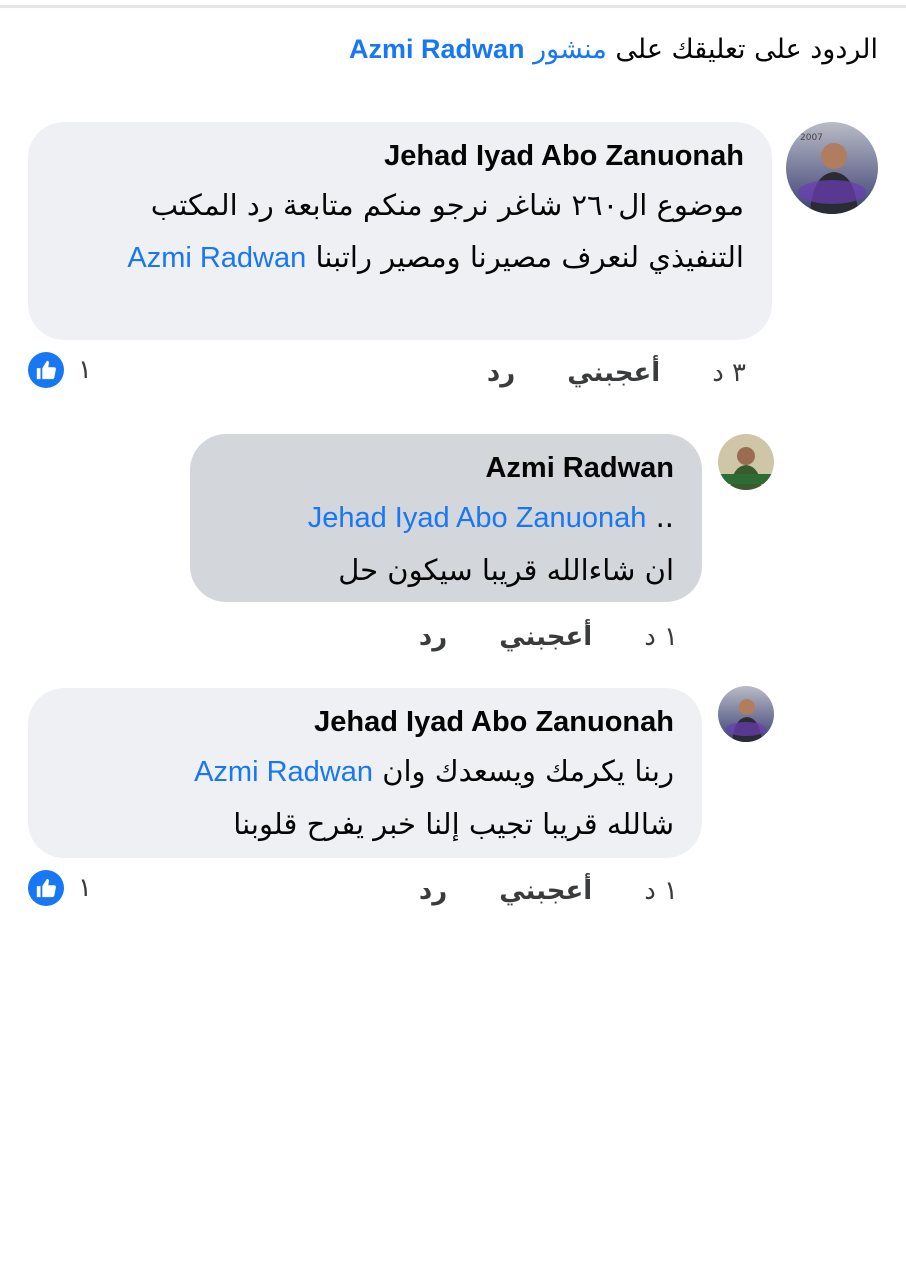 The width and height of the screenshot is (906, 1280). I want to click on mention-link: Jehad Iyad Abo Zanuonah, so click(477, 518).